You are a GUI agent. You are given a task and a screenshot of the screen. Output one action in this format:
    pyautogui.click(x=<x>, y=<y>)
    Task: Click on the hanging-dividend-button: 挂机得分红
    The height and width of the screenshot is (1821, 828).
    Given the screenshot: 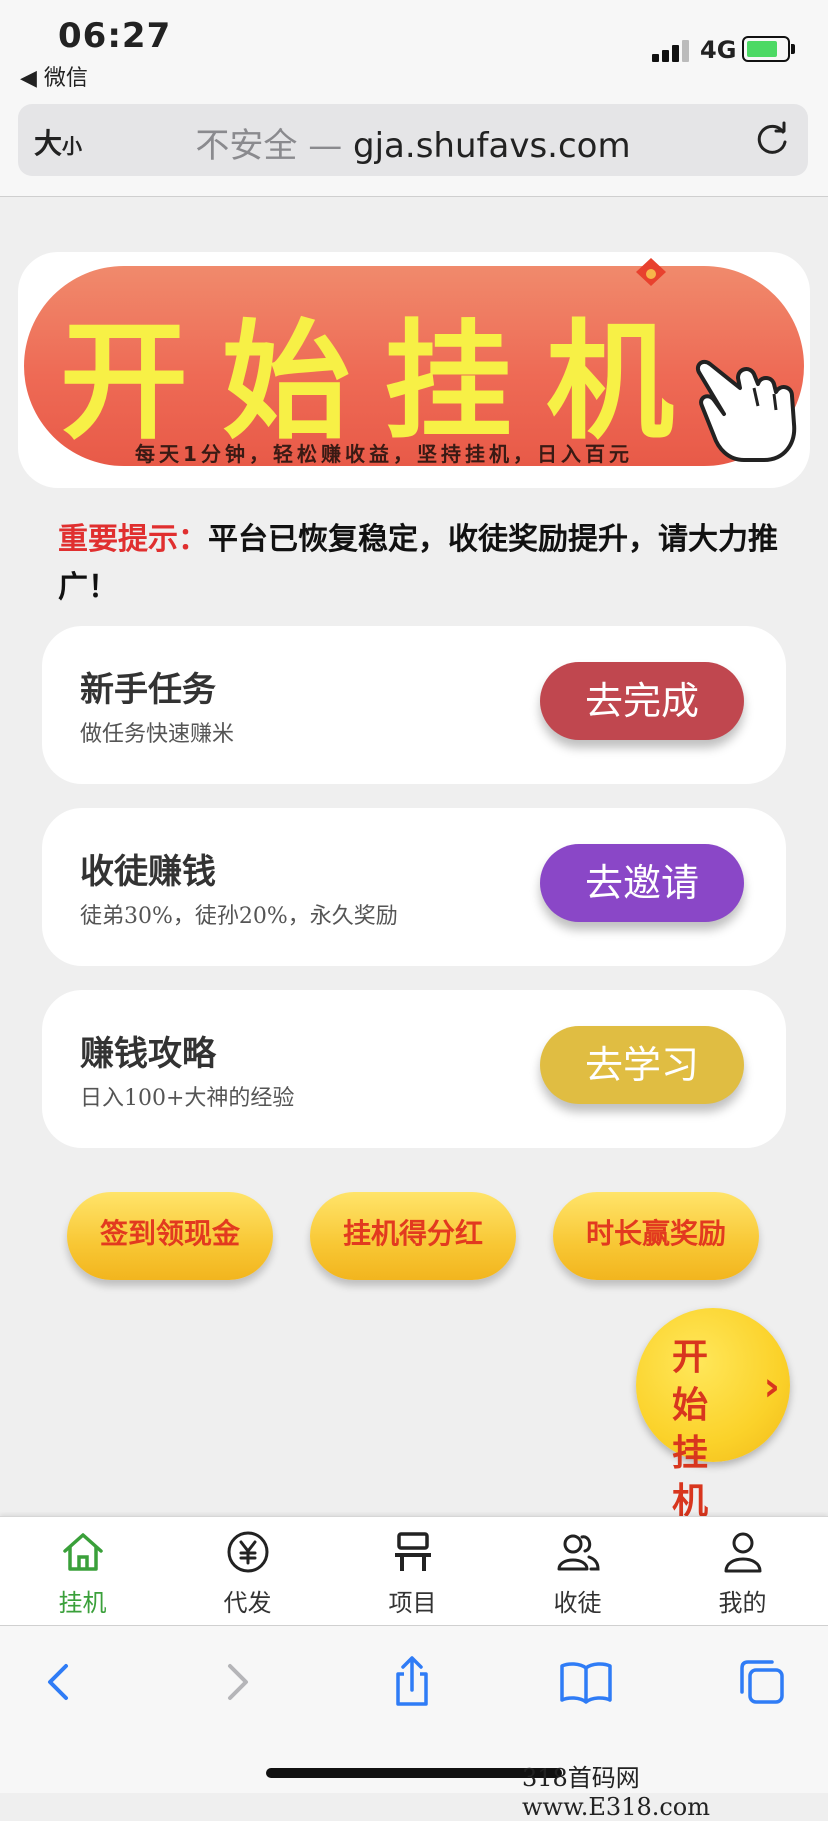 What is the action you would take?
    pyautogui.click(x=413, y=1236)
    